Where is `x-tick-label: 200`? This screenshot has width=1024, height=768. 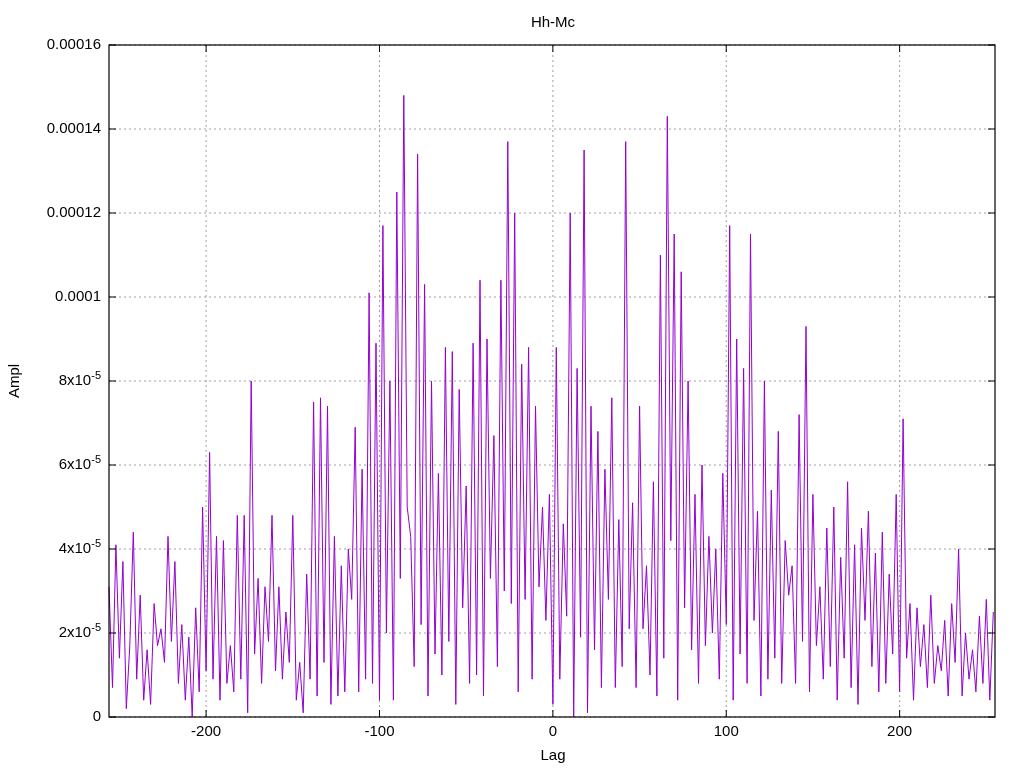
x-tick-label: 200 is located at coordinates (900, 730).